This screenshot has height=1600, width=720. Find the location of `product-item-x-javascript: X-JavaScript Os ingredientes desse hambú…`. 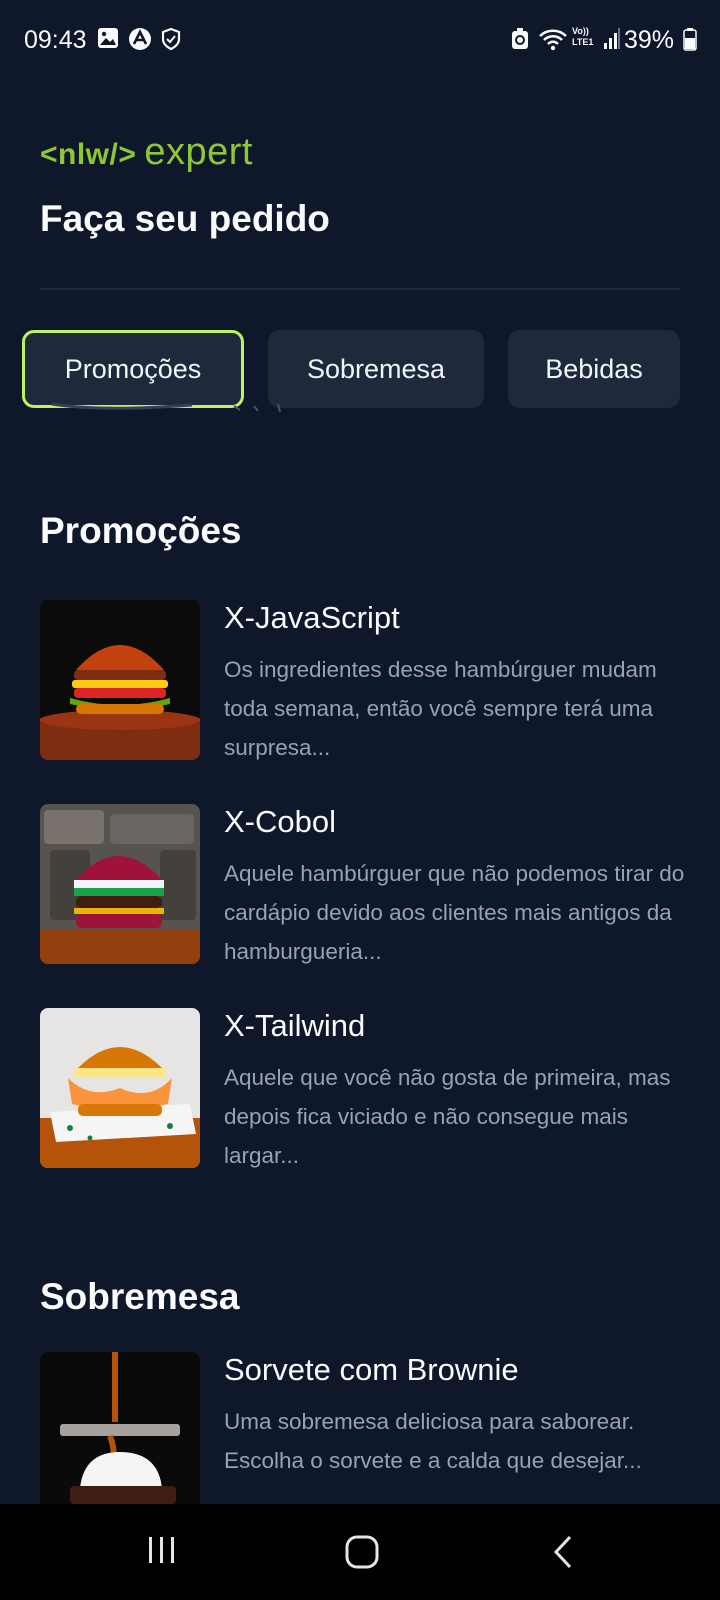

product-item-x-javascript: X-JavaScript Os ingredientes desse hambú… is located at coordinates (365, 680).